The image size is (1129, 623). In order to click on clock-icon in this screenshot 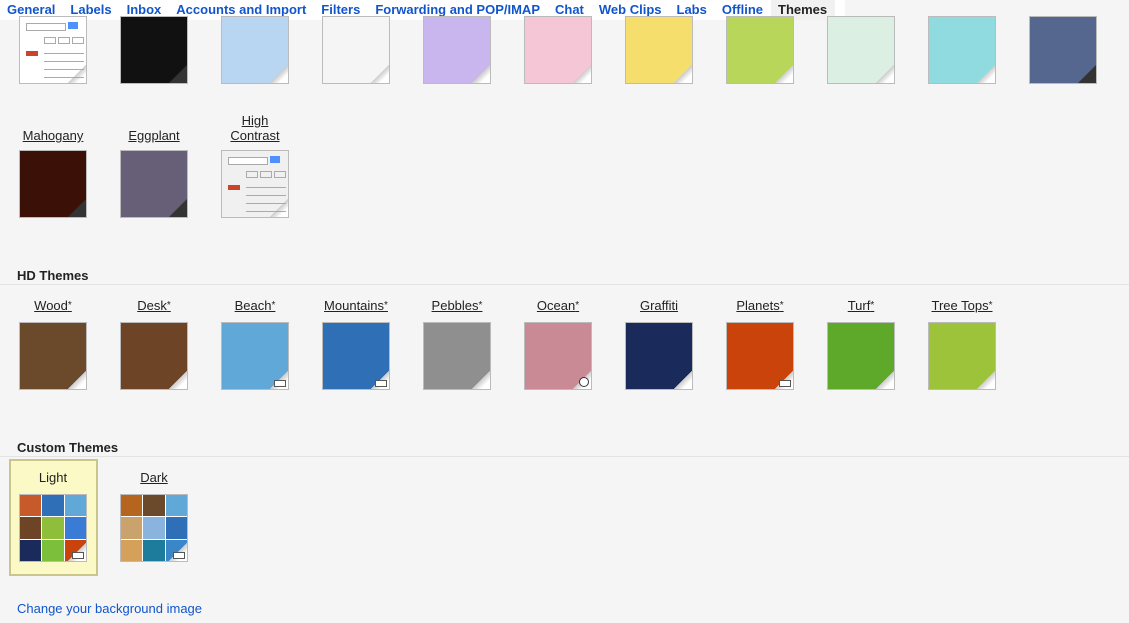, I will do `click(584, 382)`.